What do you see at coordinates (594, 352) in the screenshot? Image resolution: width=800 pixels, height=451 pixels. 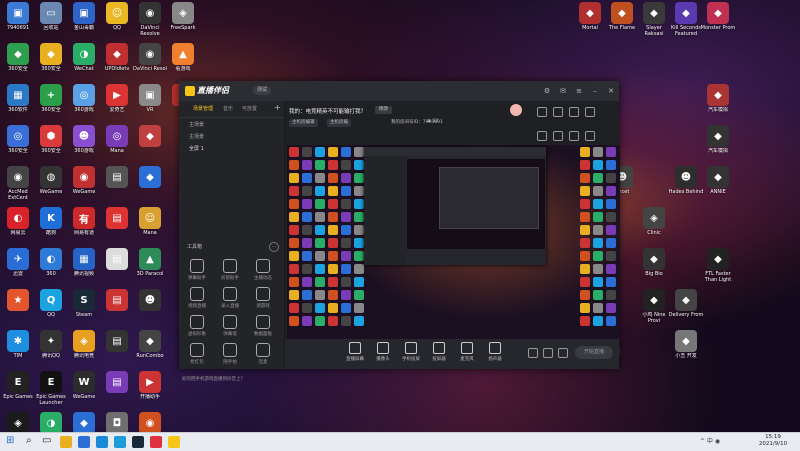 I see `start-live-button: 开始直播` at bounding box center [594, 352].